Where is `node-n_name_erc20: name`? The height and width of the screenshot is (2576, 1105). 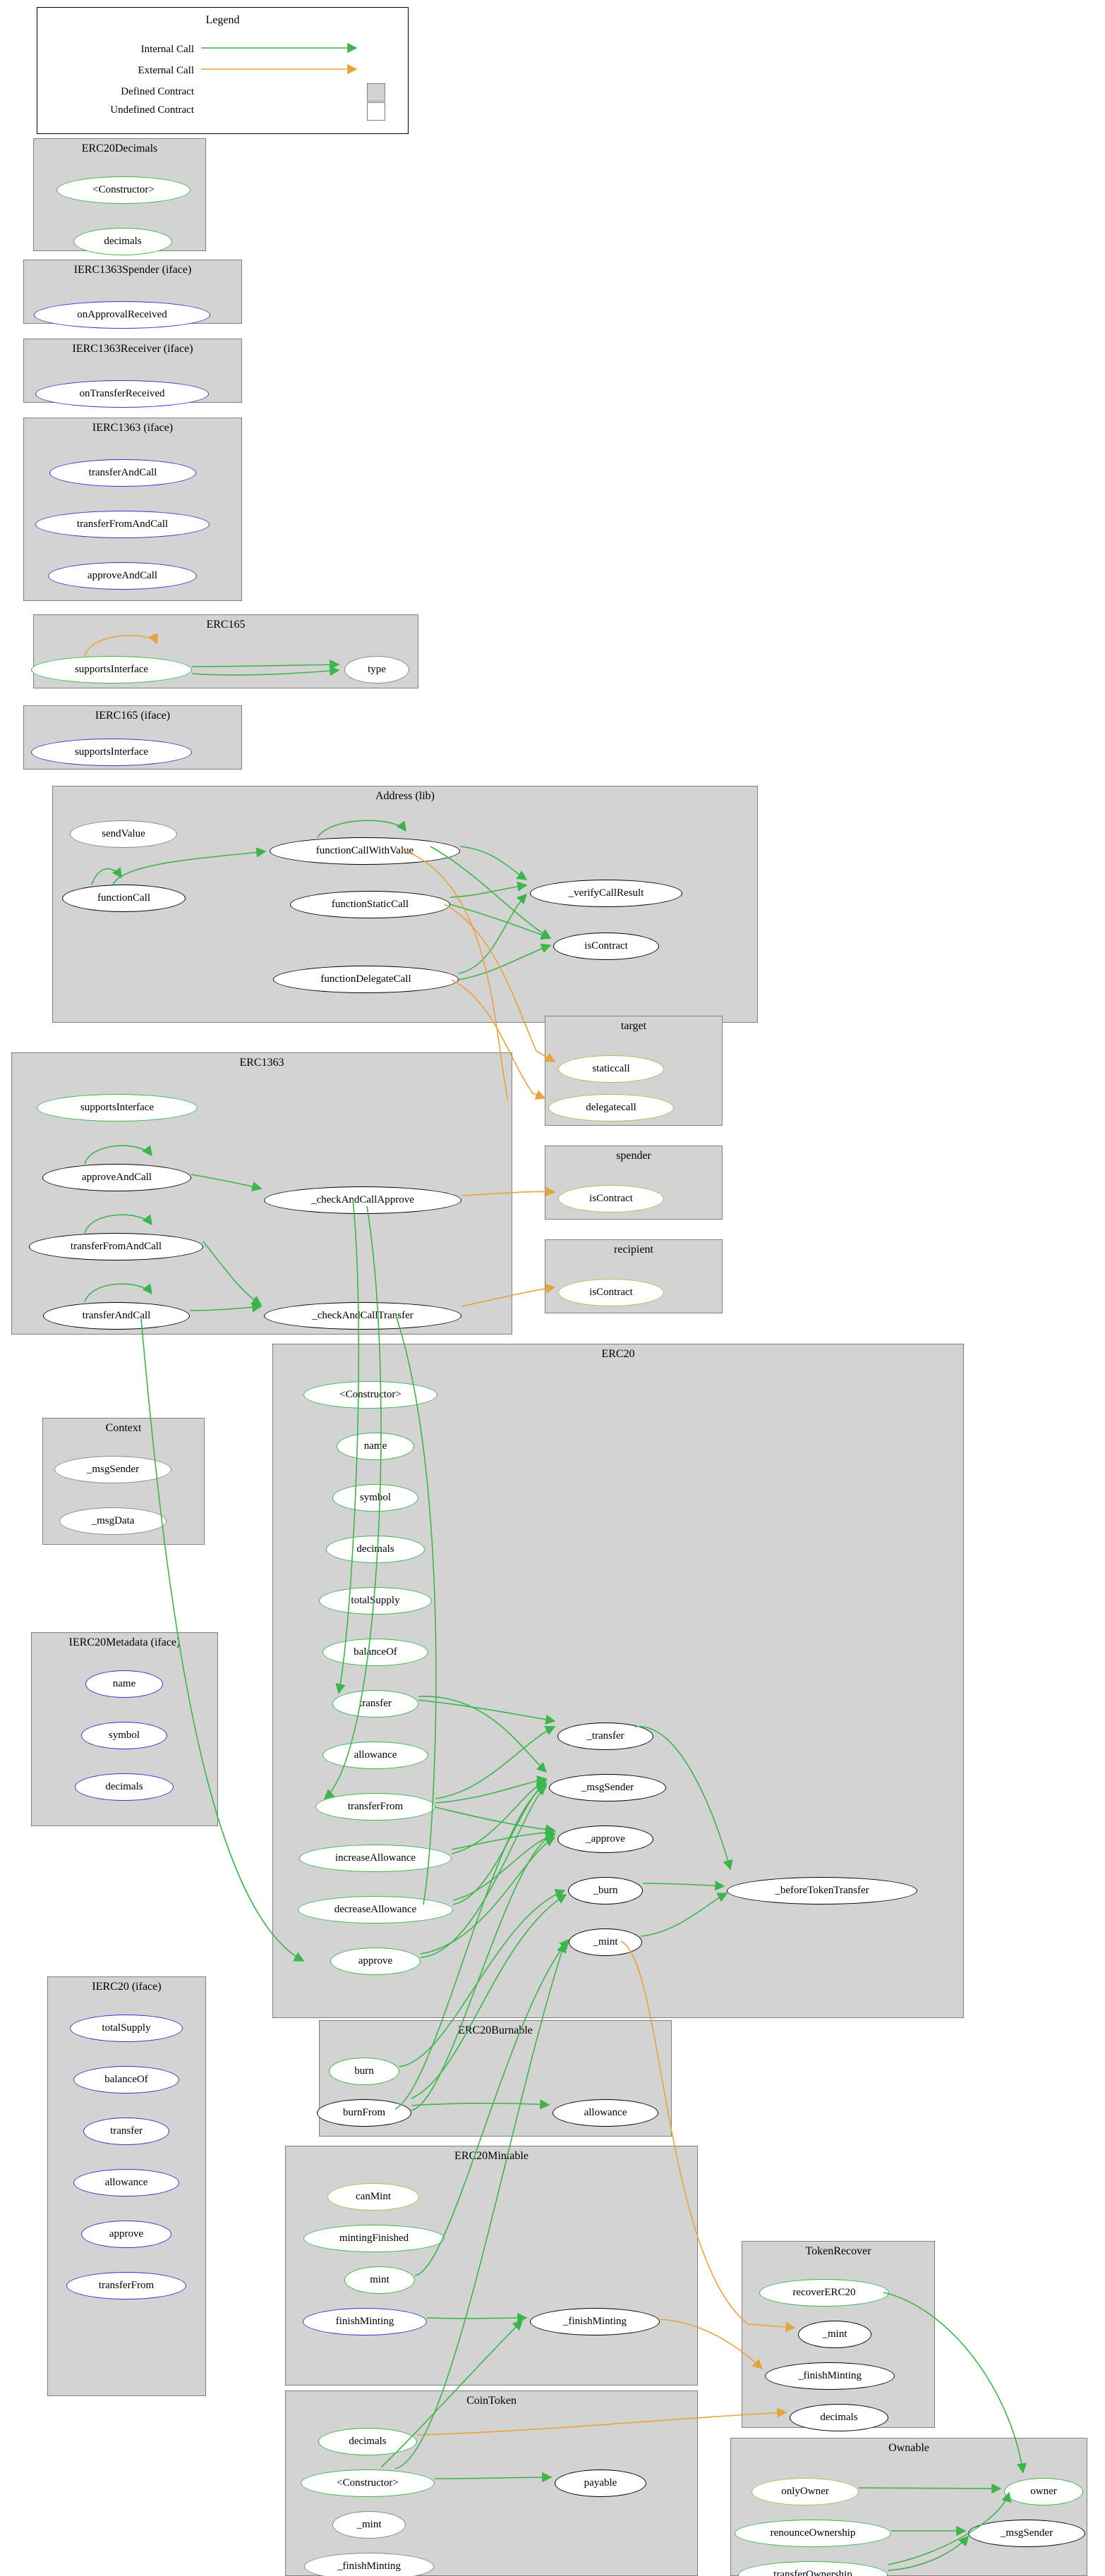 node-n_name_erc20: name is located at coordinates (375, 1447).